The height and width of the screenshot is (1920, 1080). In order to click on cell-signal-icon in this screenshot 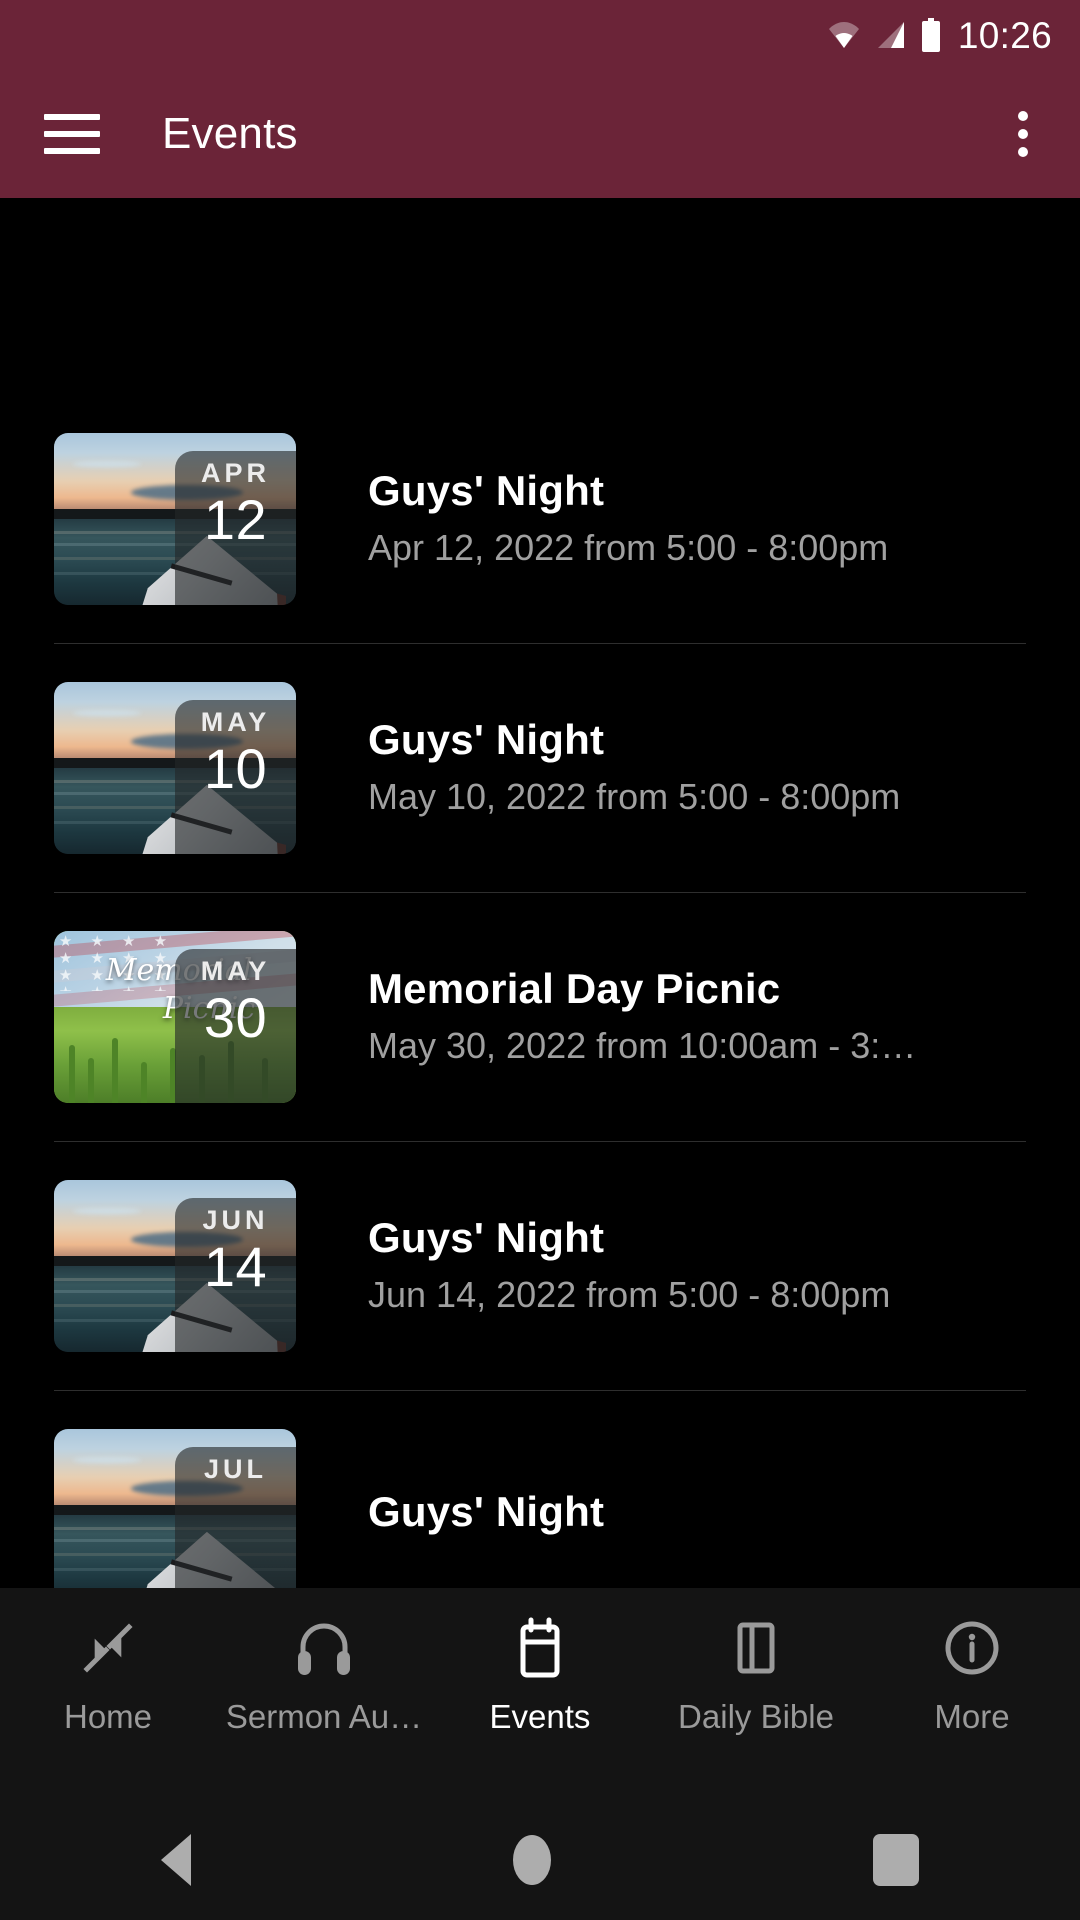, I will do `click(891, 35)`.